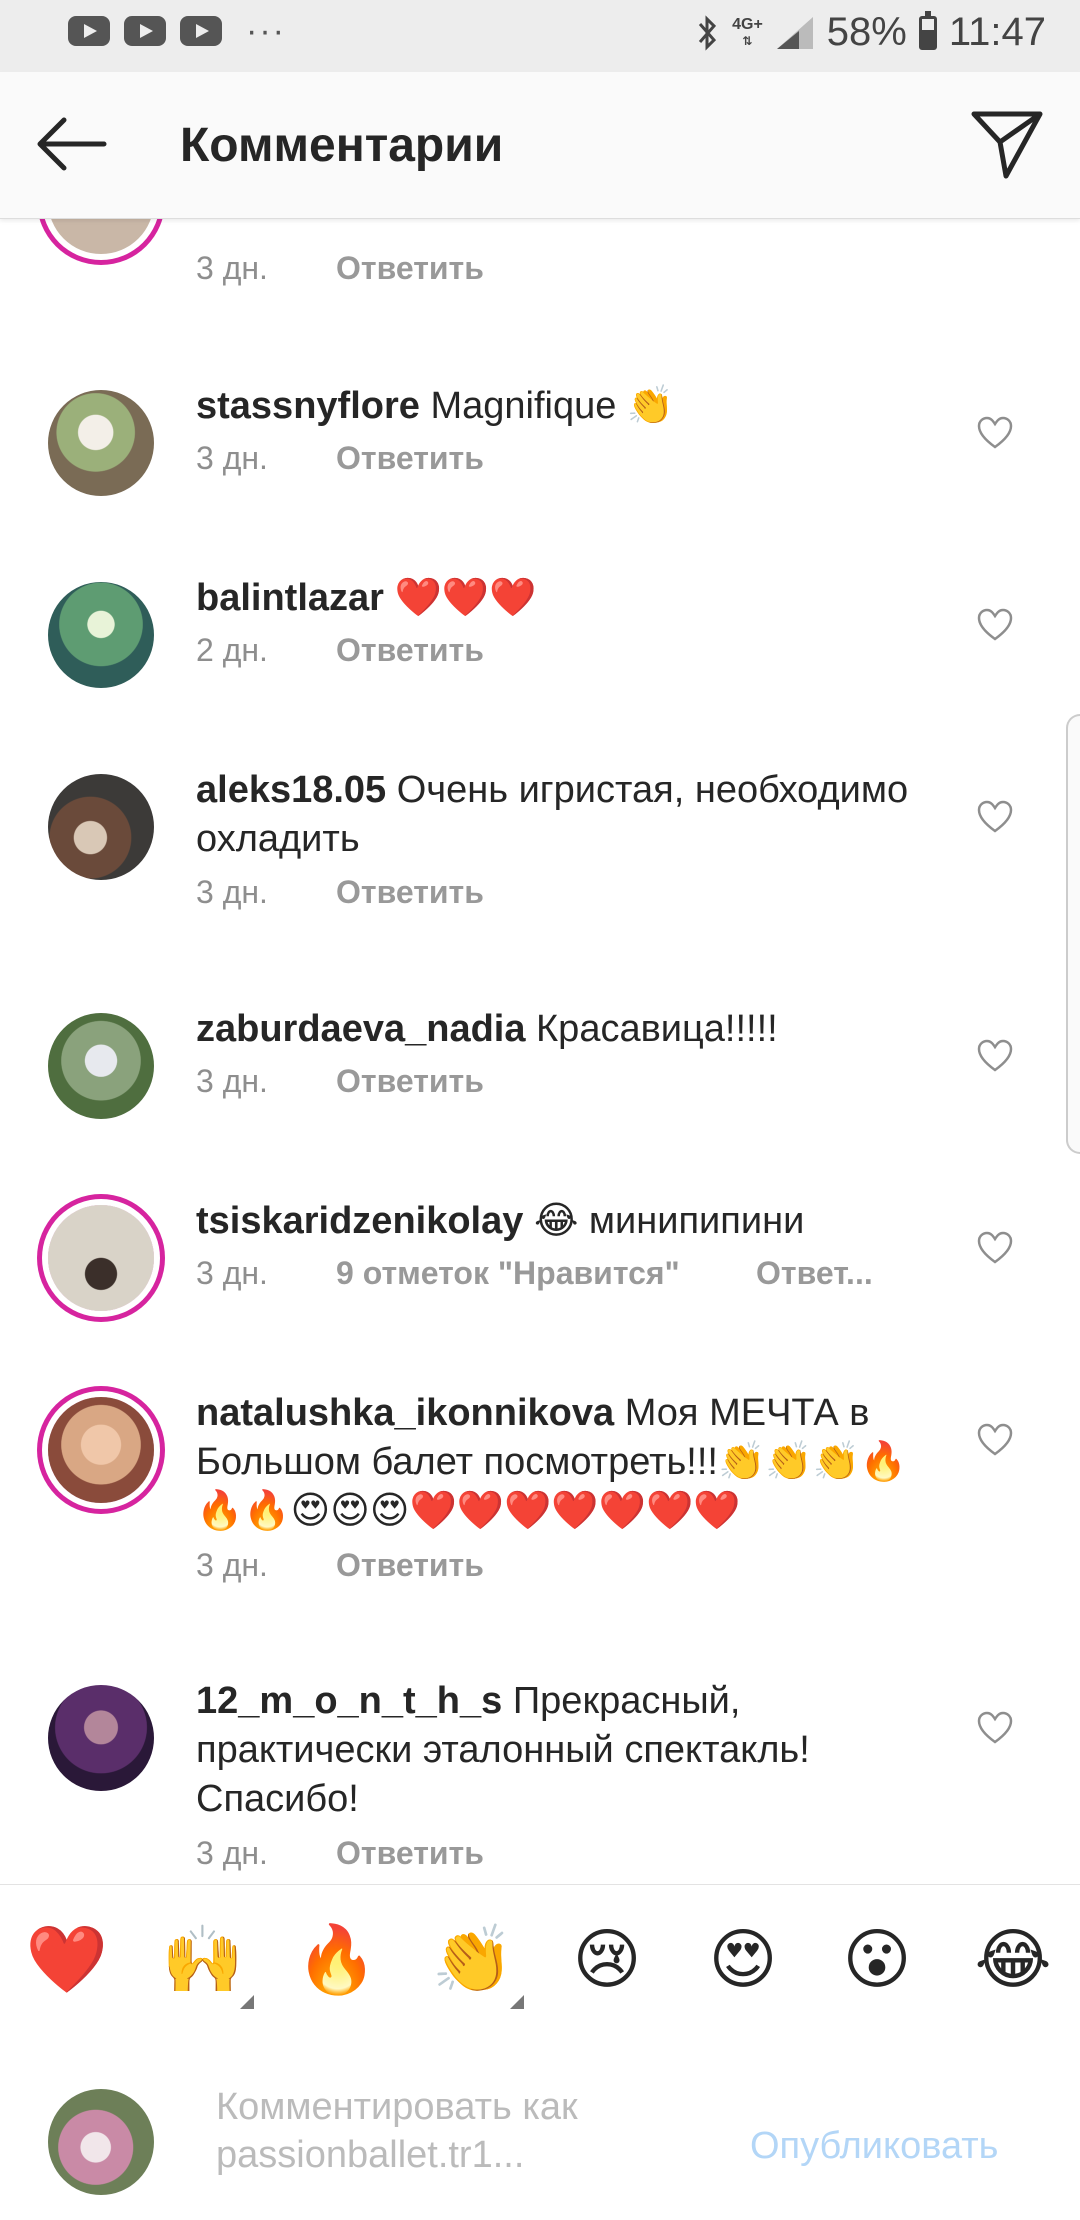 The image size is (1080, 2220). I want to click on comment-username: 12_m_o_n_t_h_s, so click(349, 1701).